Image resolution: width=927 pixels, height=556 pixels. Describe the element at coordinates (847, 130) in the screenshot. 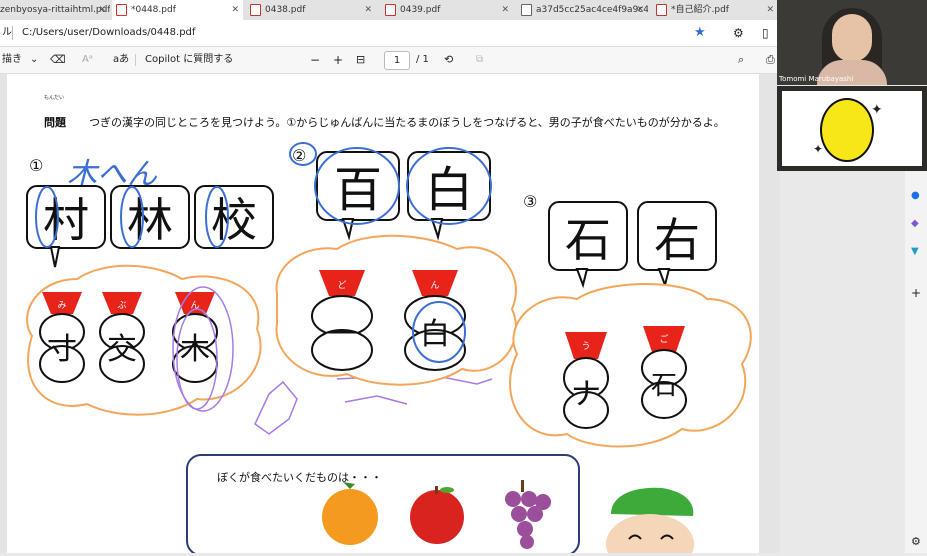

I see `smiley-icon` at that location.